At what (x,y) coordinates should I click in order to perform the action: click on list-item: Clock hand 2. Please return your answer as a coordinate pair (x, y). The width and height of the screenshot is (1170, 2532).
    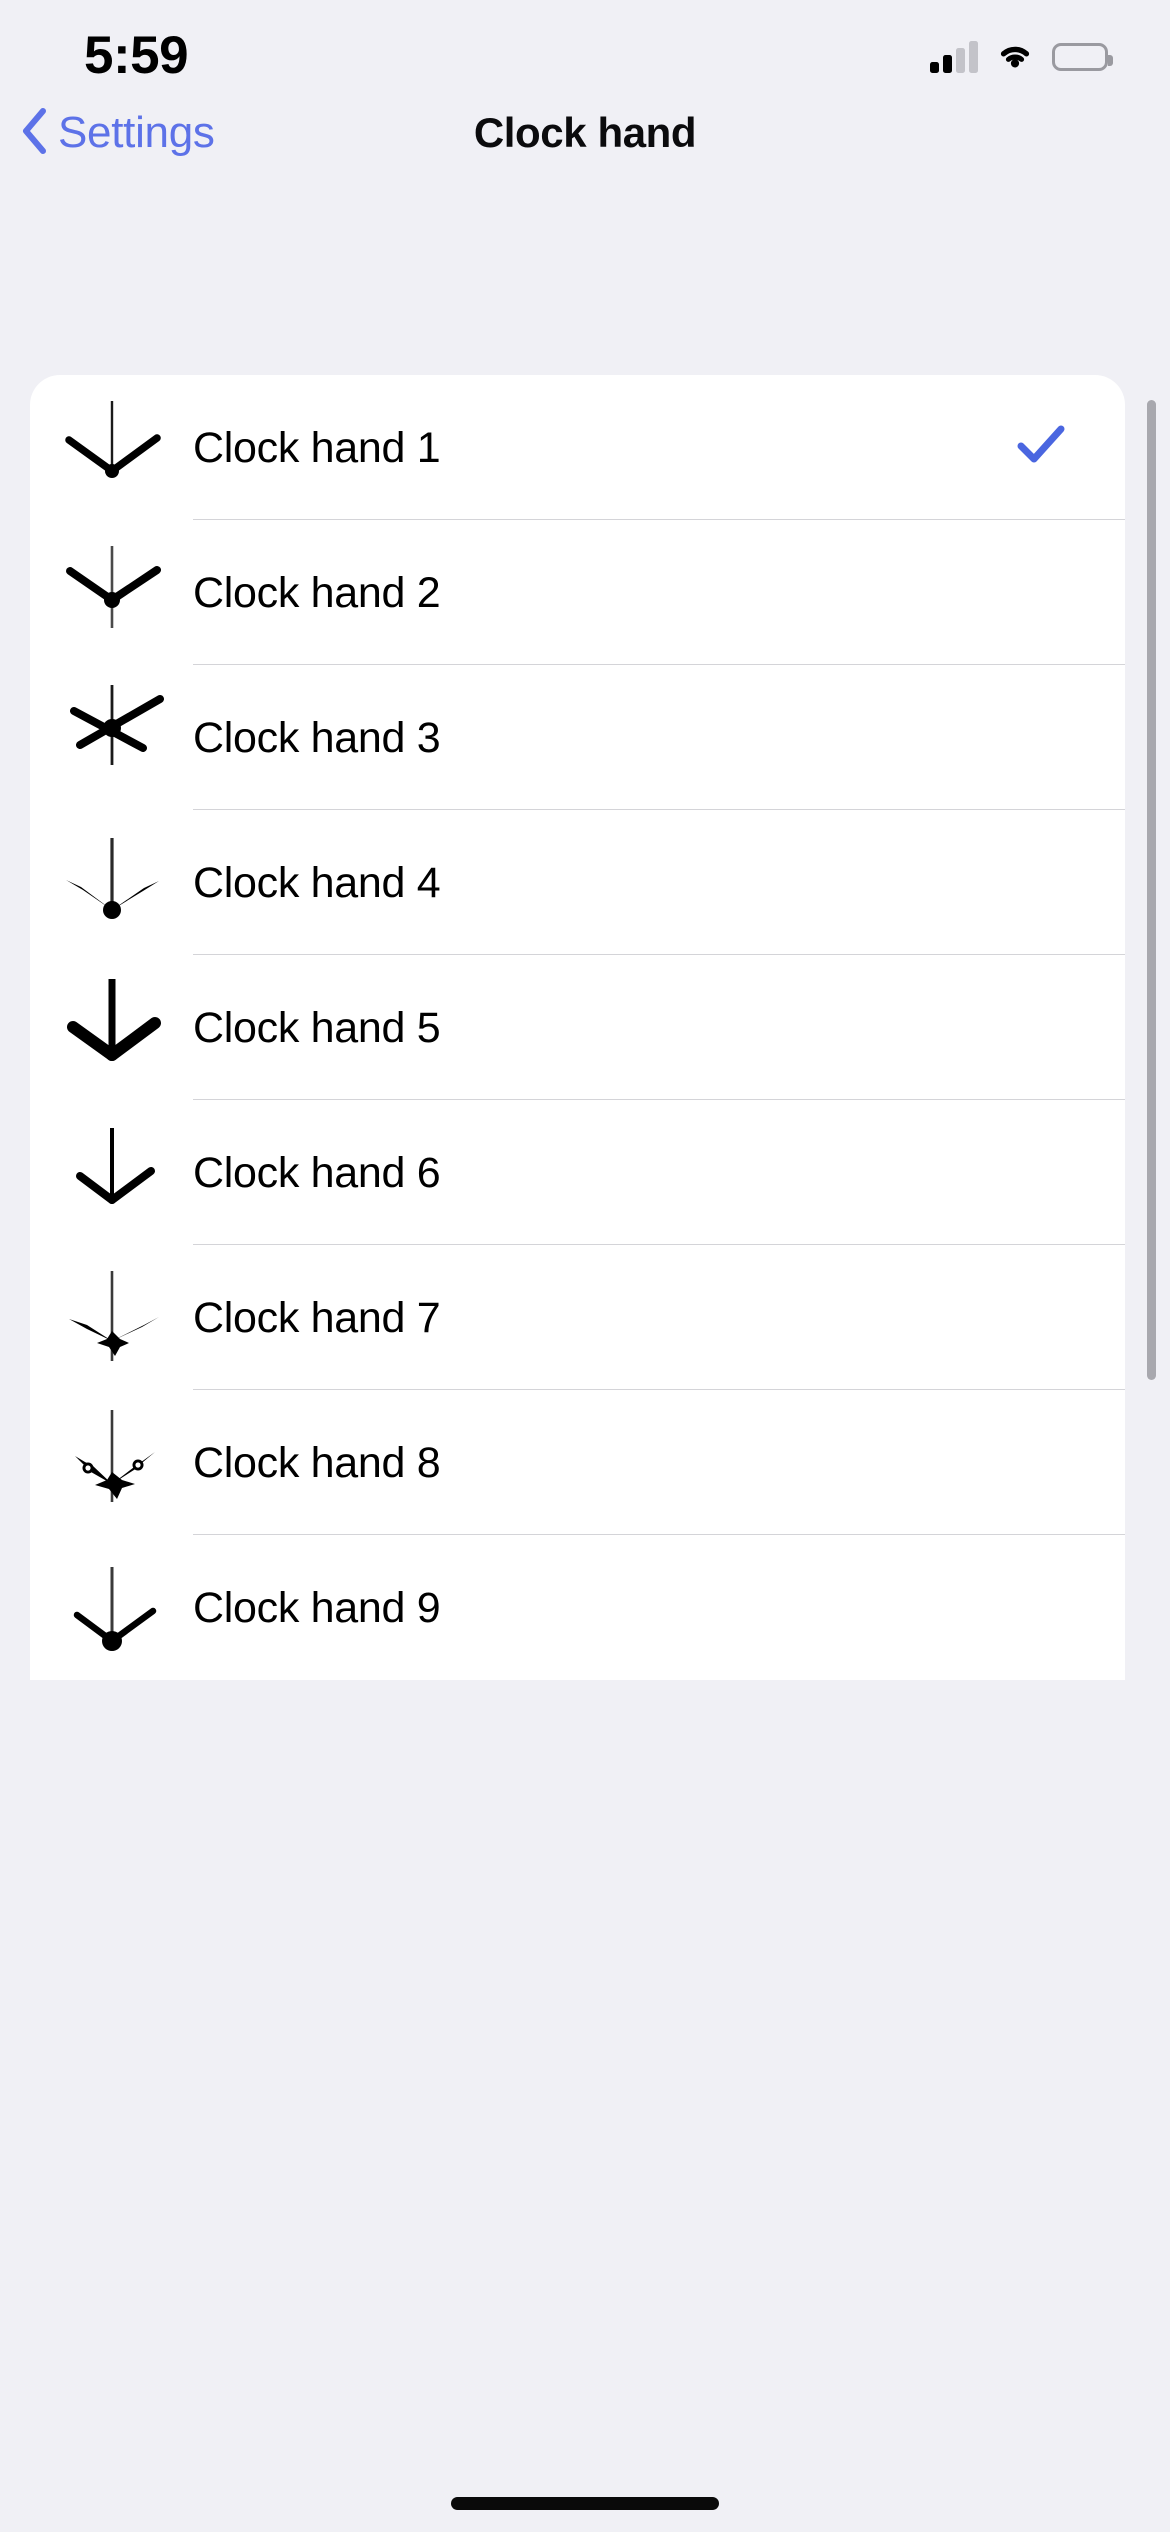
    Looking at the image, I should click on (577, 592).